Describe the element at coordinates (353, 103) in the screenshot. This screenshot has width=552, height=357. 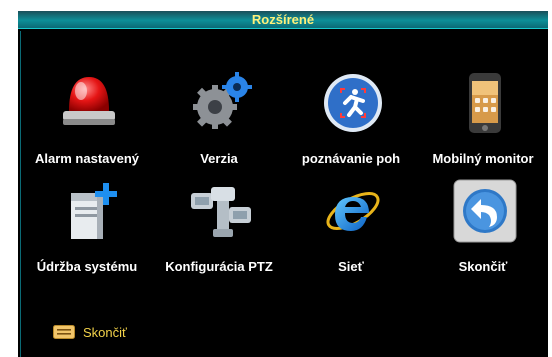
I see `motion-detection-icon` at that location.